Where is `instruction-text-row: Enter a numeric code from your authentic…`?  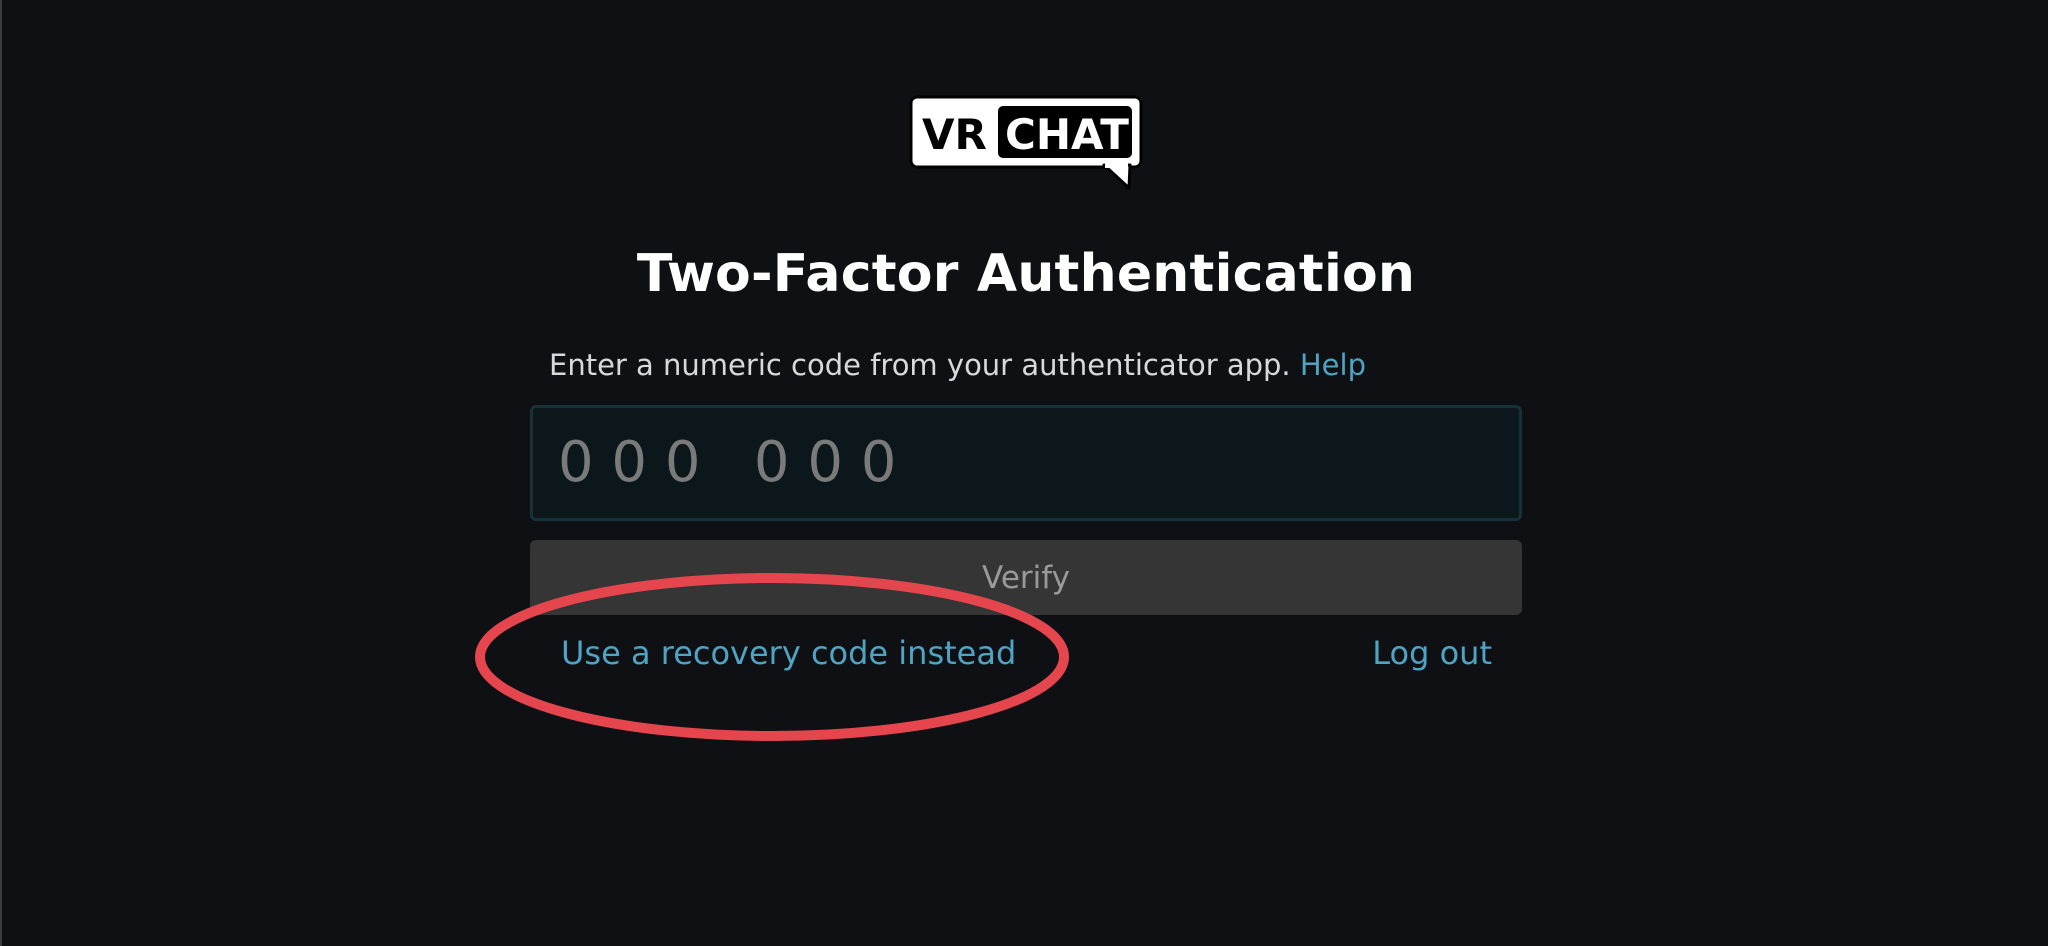 instruction-text-row: Enter a numeric code from your authentic… is located at coordinates (957, 365).